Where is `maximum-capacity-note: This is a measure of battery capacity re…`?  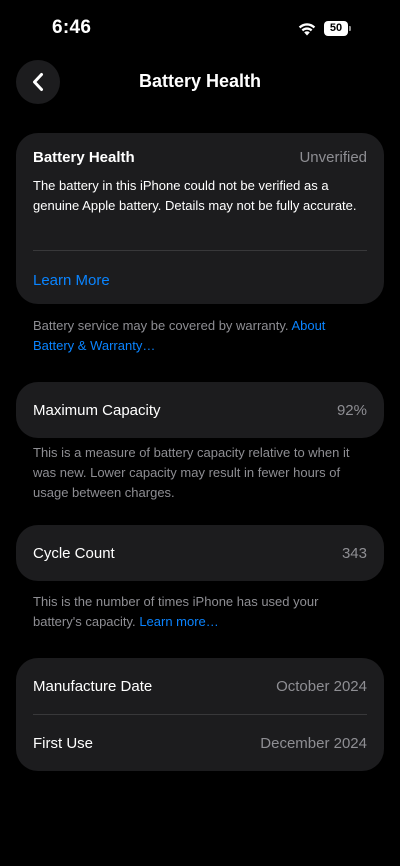 maximum-capacity-note: This is a measure of battery capacity re… is located at coordinates (191, 472).